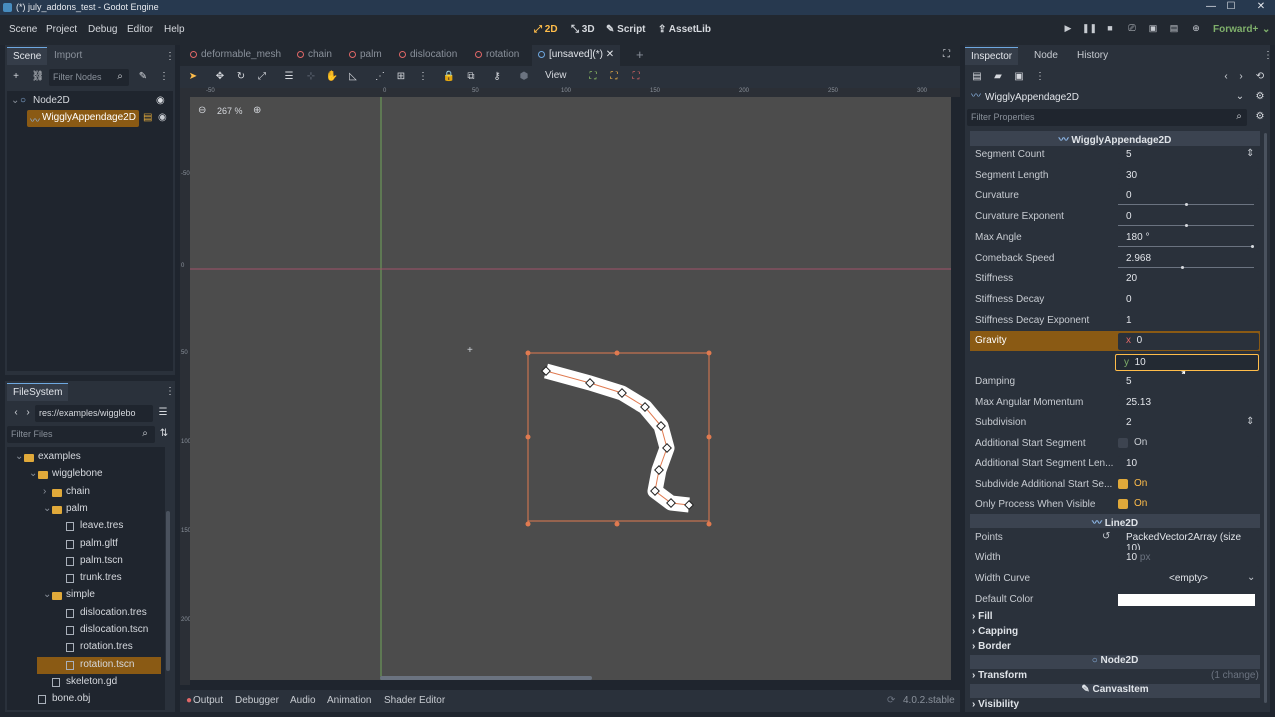 This screenshot has width=1275, height=717. I want to click on object-properties-icon: ⚙, so click(1260, 97).